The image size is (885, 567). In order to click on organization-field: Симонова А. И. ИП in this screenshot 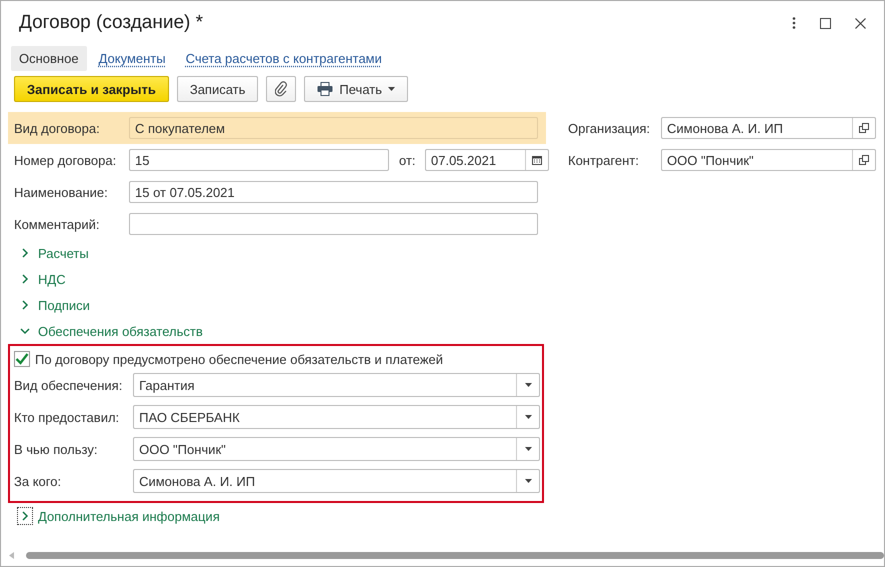, I will do `click(768, 128)`.